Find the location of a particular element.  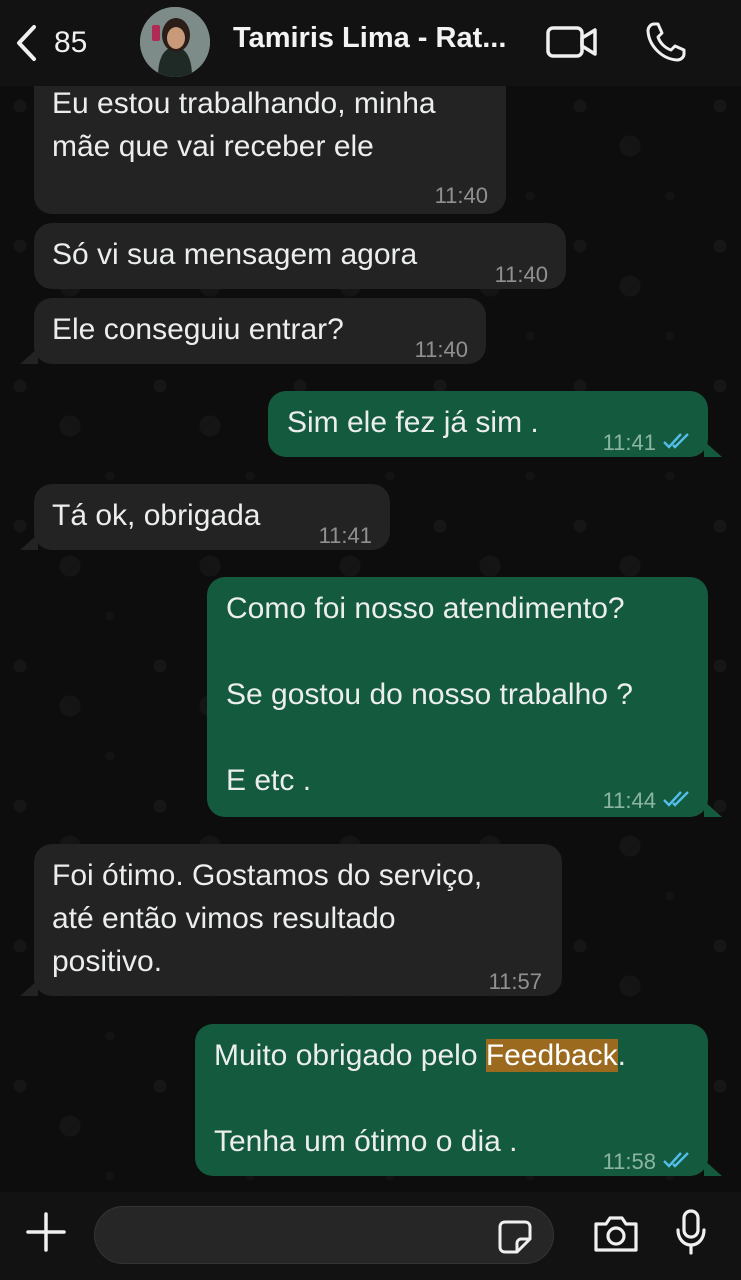

phone-icon is located at coordinates (666, 44).